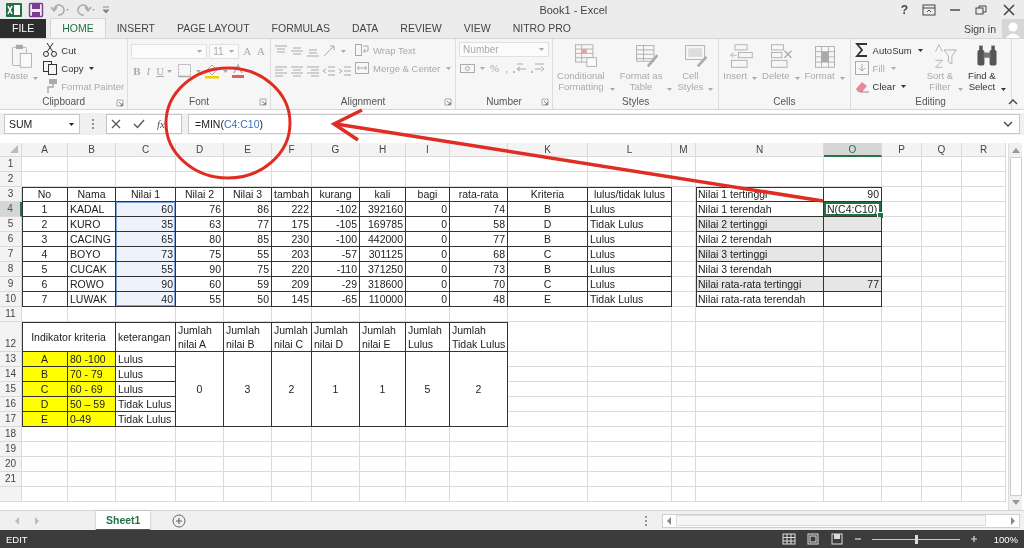 The height and width of the screenshot is (548, 1024). What do you see at coordinates (365, 28) in the screenshot?
I see `ribbon-tab: DATA` at bounding box center [365, 28].